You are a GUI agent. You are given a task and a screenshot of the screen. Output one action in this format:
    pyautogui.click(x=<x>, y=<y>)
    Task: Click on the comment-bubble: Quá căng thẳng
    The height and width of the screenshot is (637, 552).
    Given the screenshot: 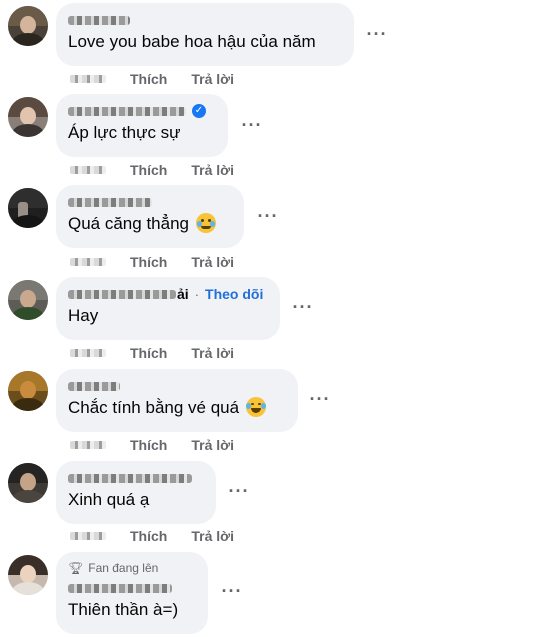 What is the action you would take?
    pyautogui.click(x=150, y=216)
    